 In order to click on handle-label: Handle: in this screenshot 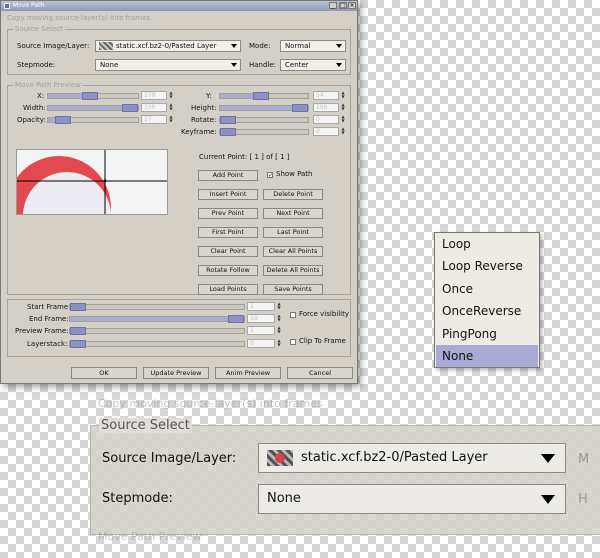, I will do `click(263, 65)`.